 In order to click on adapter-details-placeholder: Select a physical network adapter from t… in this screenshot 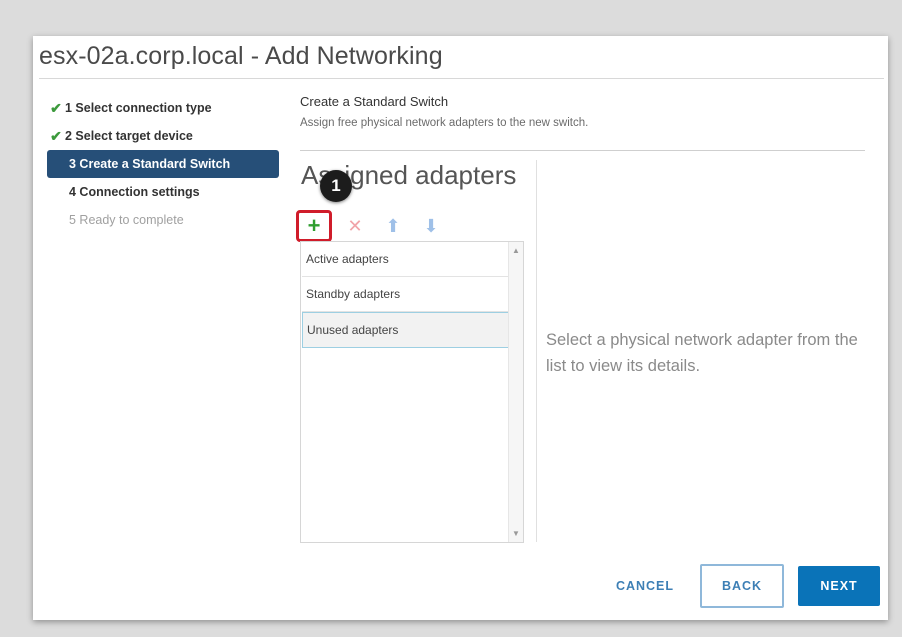, I will do `click(702, 353)`.